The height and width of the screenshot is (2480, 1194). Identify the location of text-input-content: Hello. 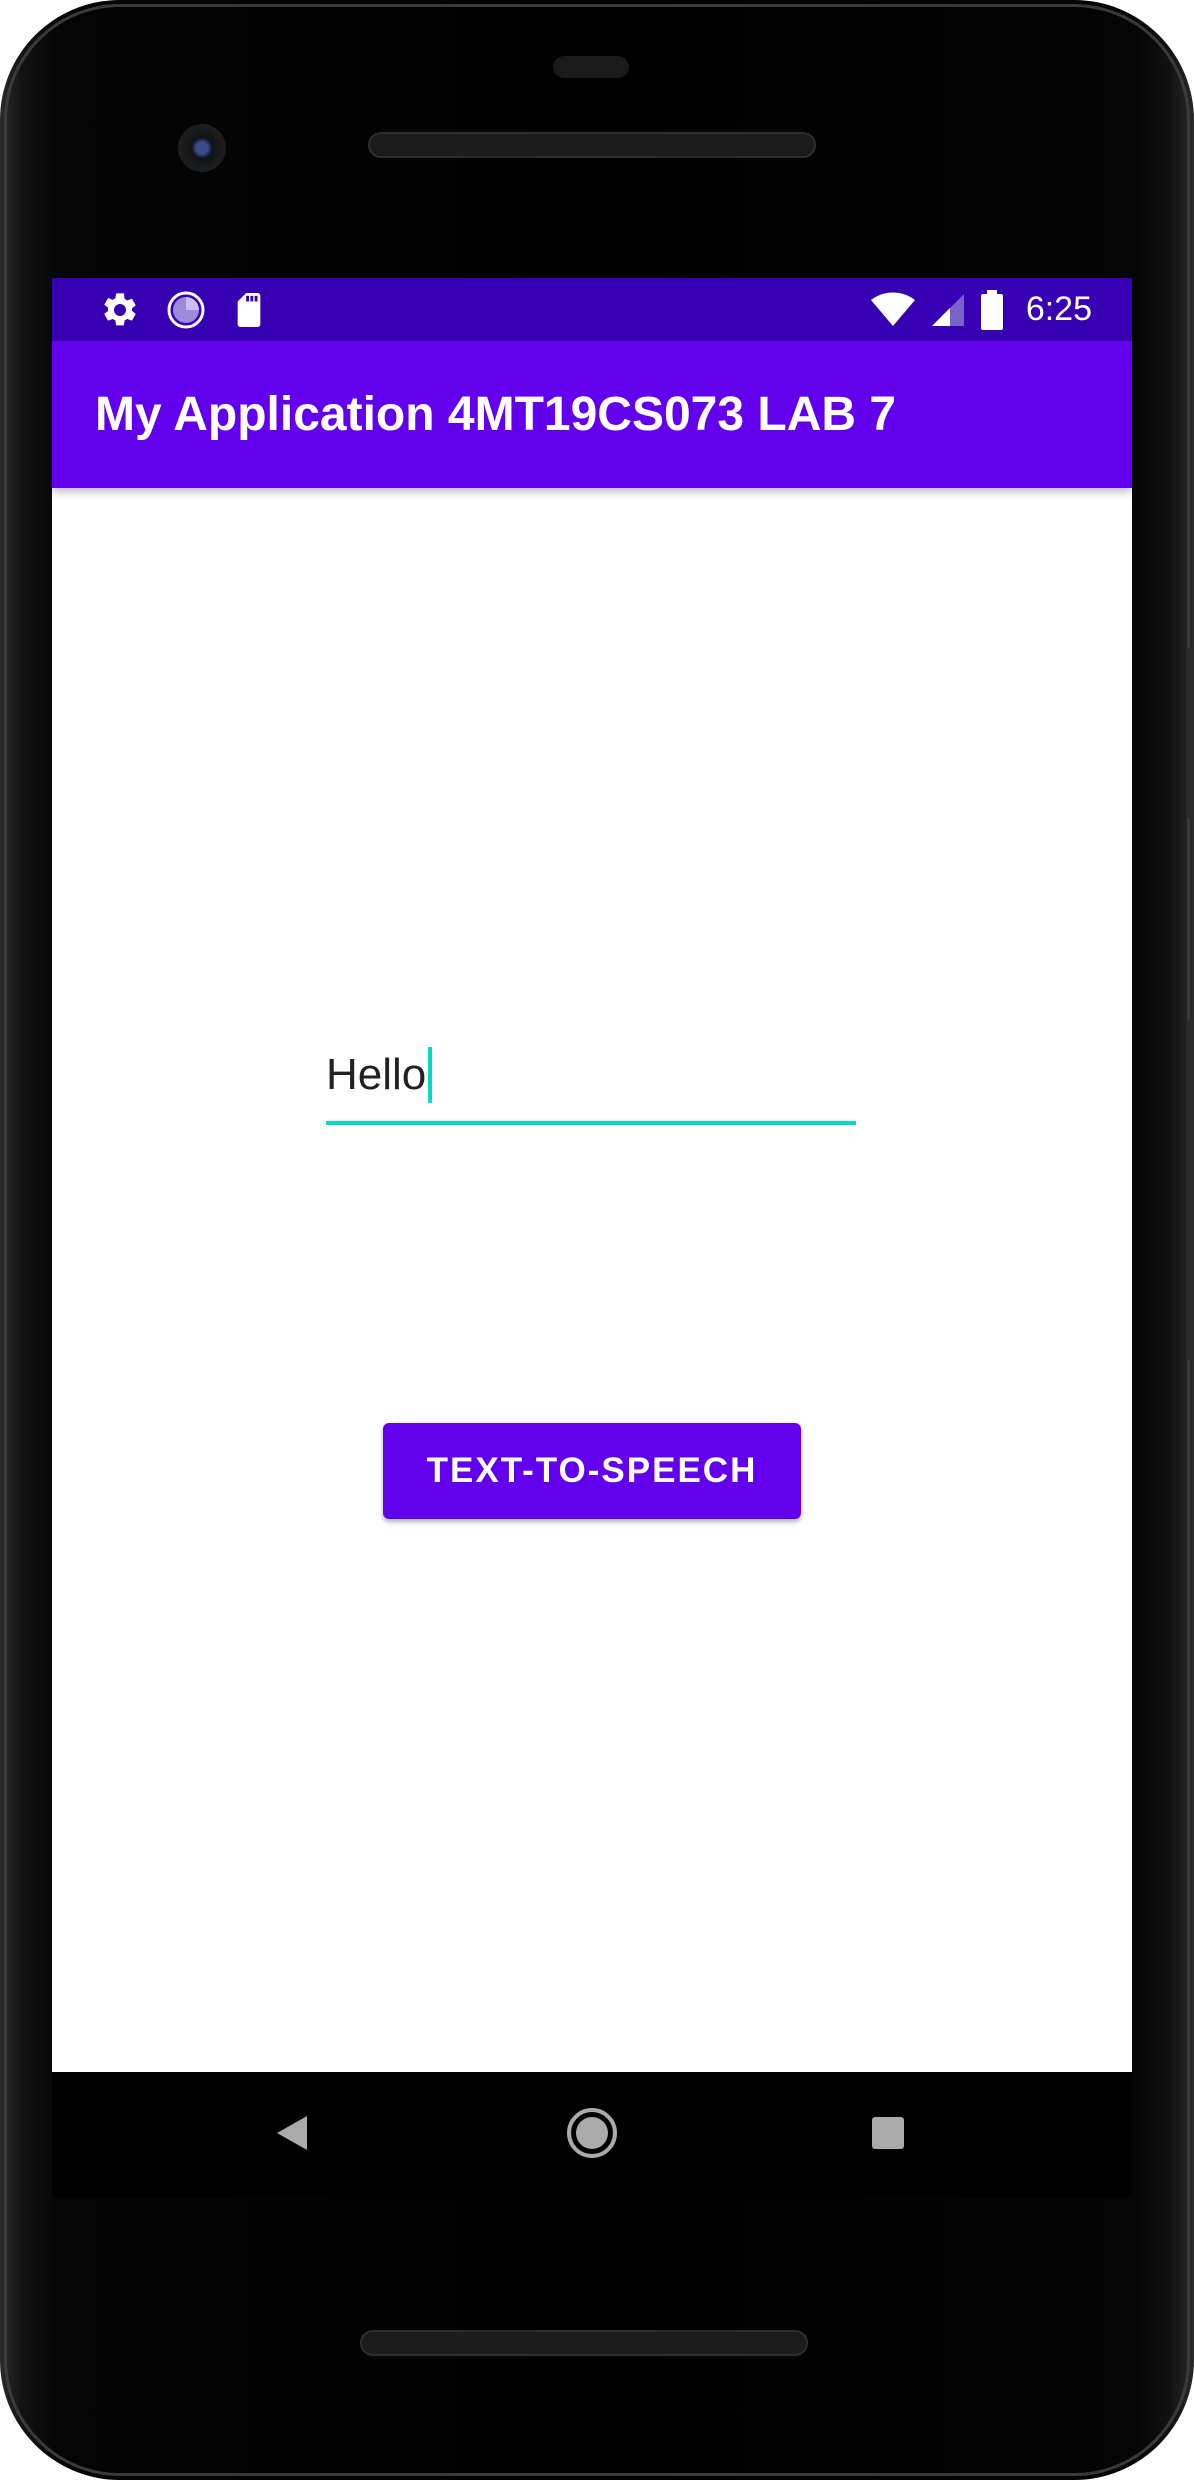
(379, 1075).